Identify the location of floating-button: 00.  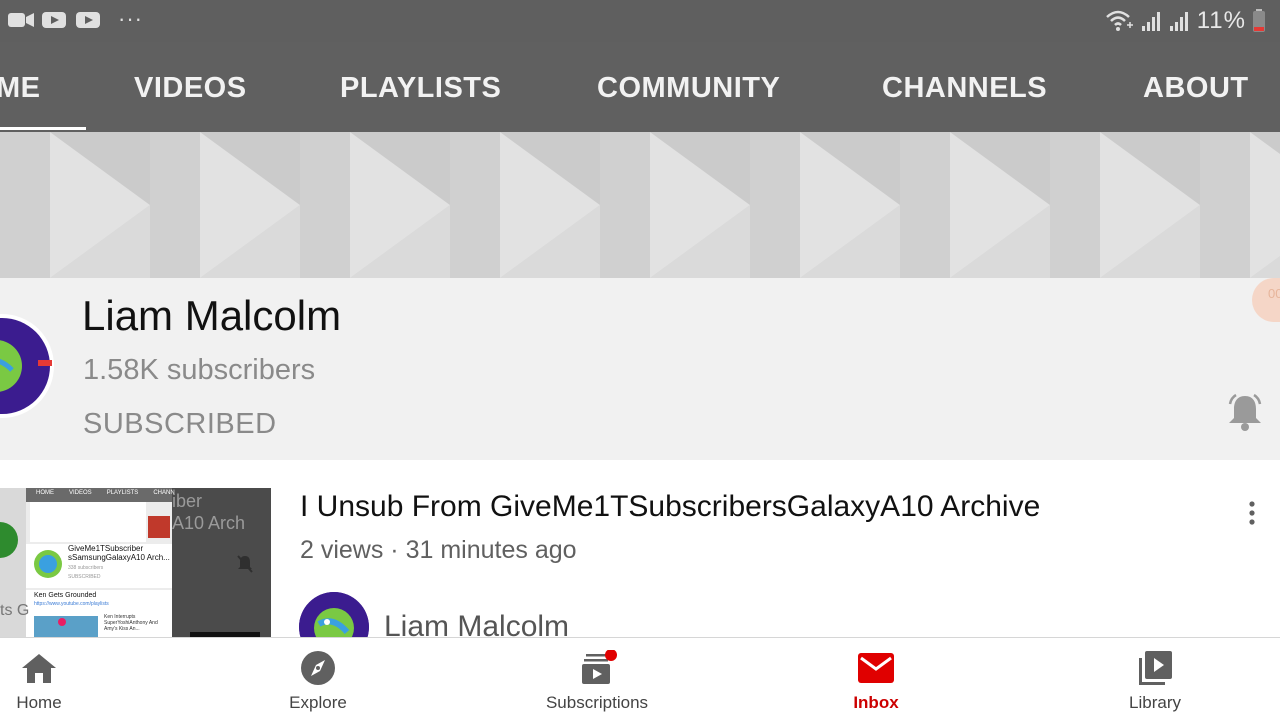
(1266, 300).